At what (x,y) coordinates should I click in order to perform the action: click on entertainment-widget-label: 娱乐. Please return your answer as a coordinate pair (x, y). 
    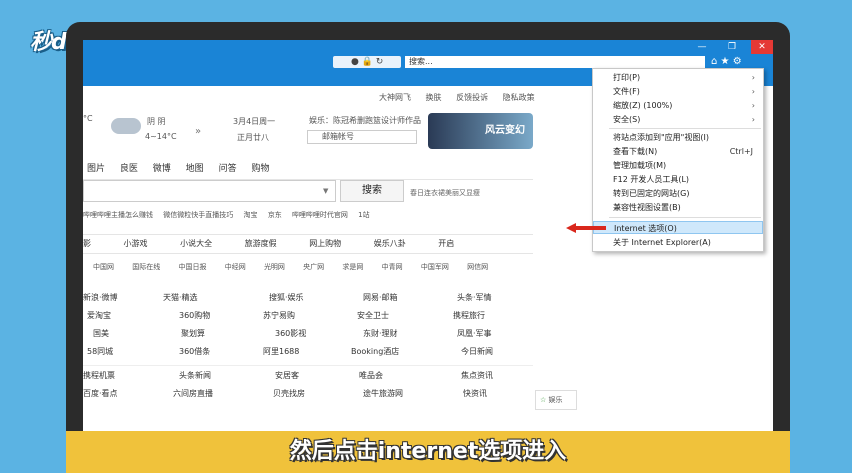
    Looking at the image, I should click on (555, 400).